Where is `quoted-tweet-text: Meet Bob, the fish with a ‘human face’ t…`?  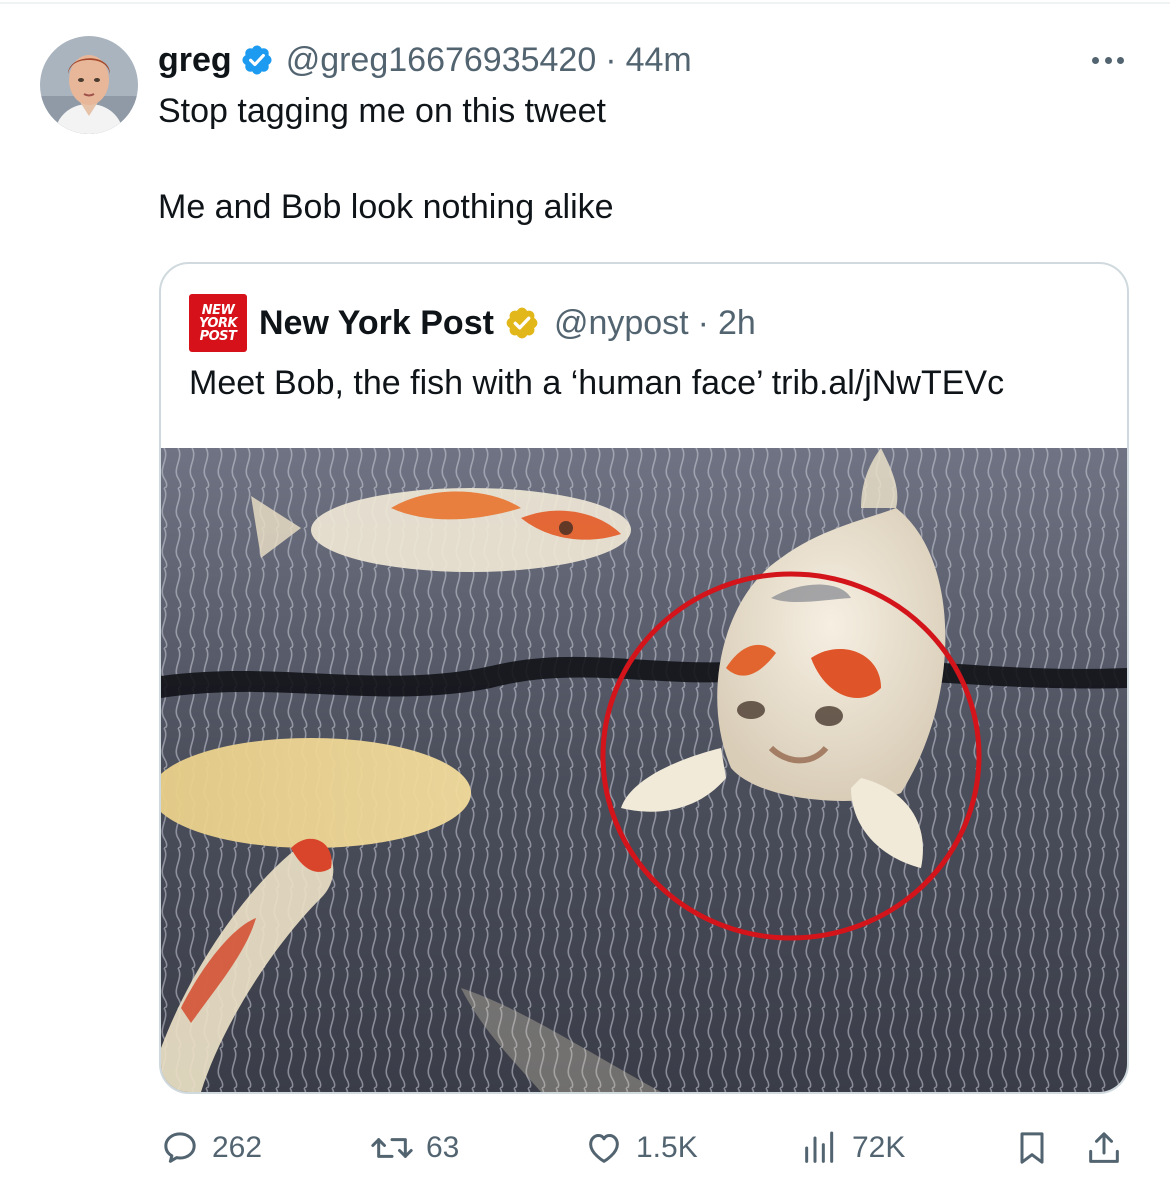 quoted-tweet-text: Meet Bob, the fish with a ‘human face’ t… is located at coordinates (597, 383).